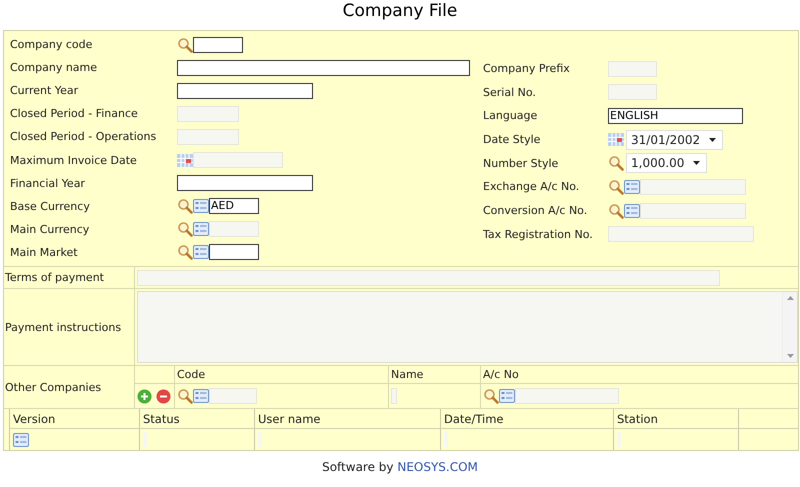 The width and height of the screenshot is (800, 487). I want to click on field-label: Main Currency, so click(50, 229).